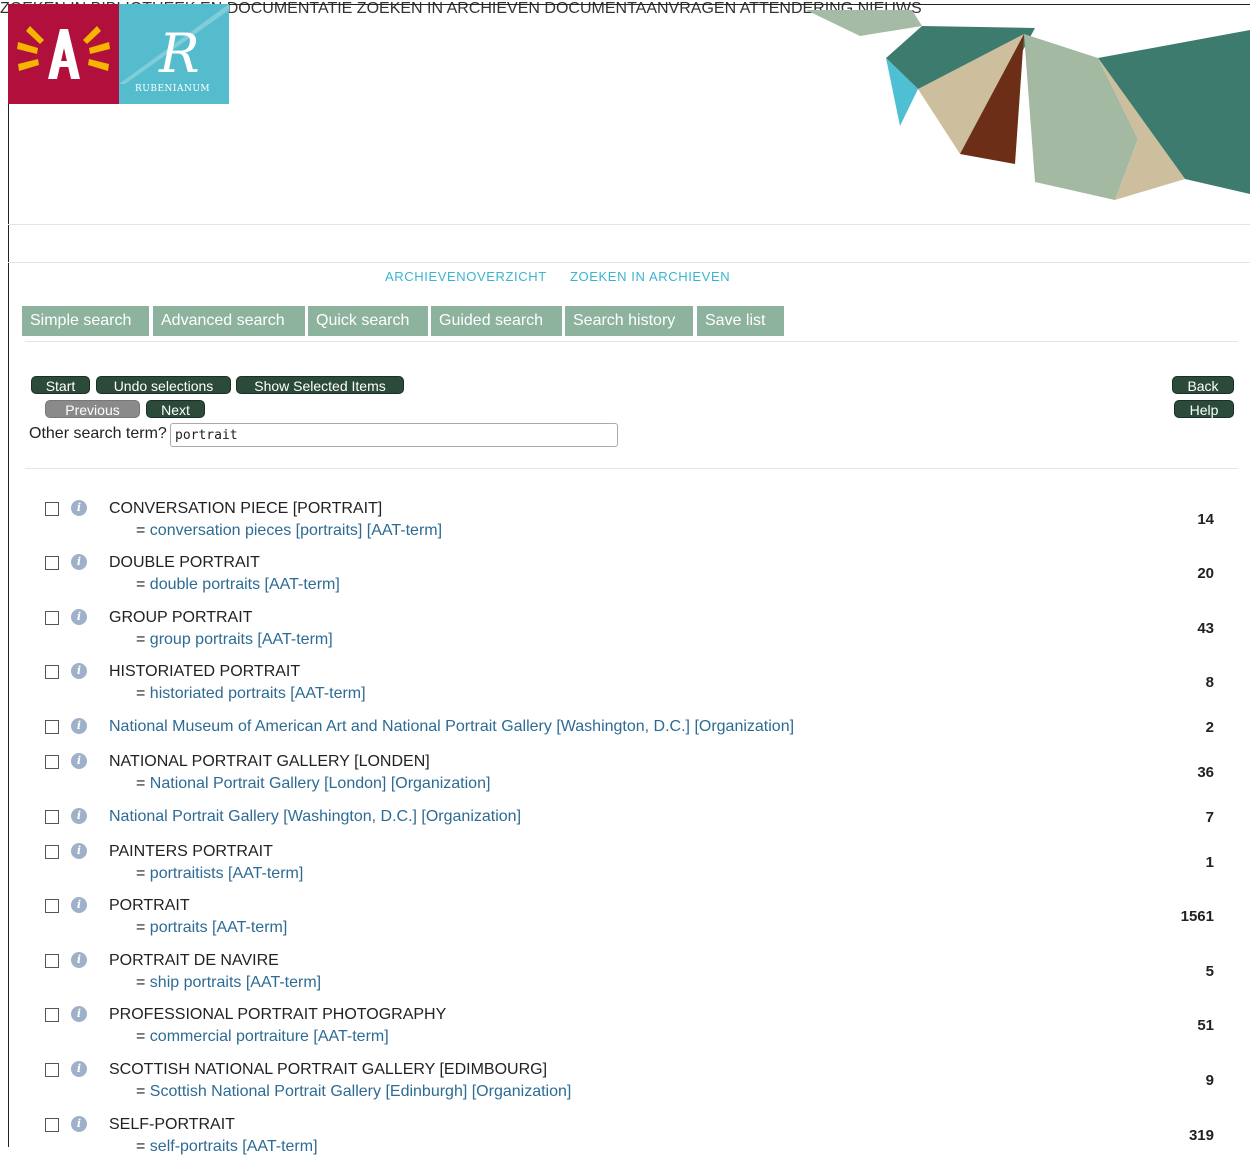  I want to click on result-term: CONVERSATION PIECE [PORTRAIT], so click(246, 508).